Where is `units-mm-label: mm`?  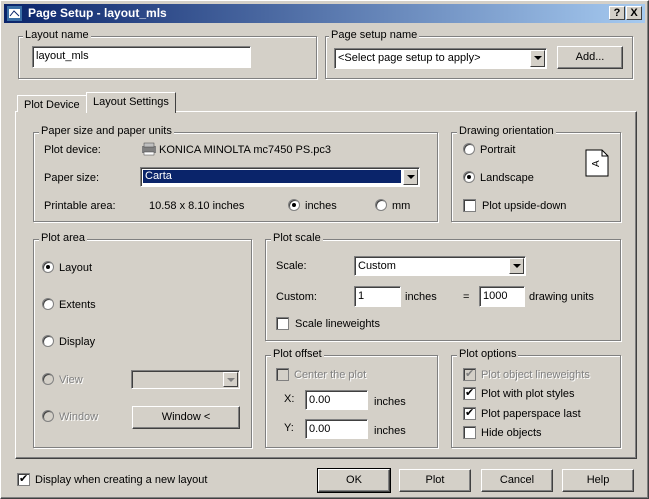
units-mm-label: mm is located at coordinates (401, 206).